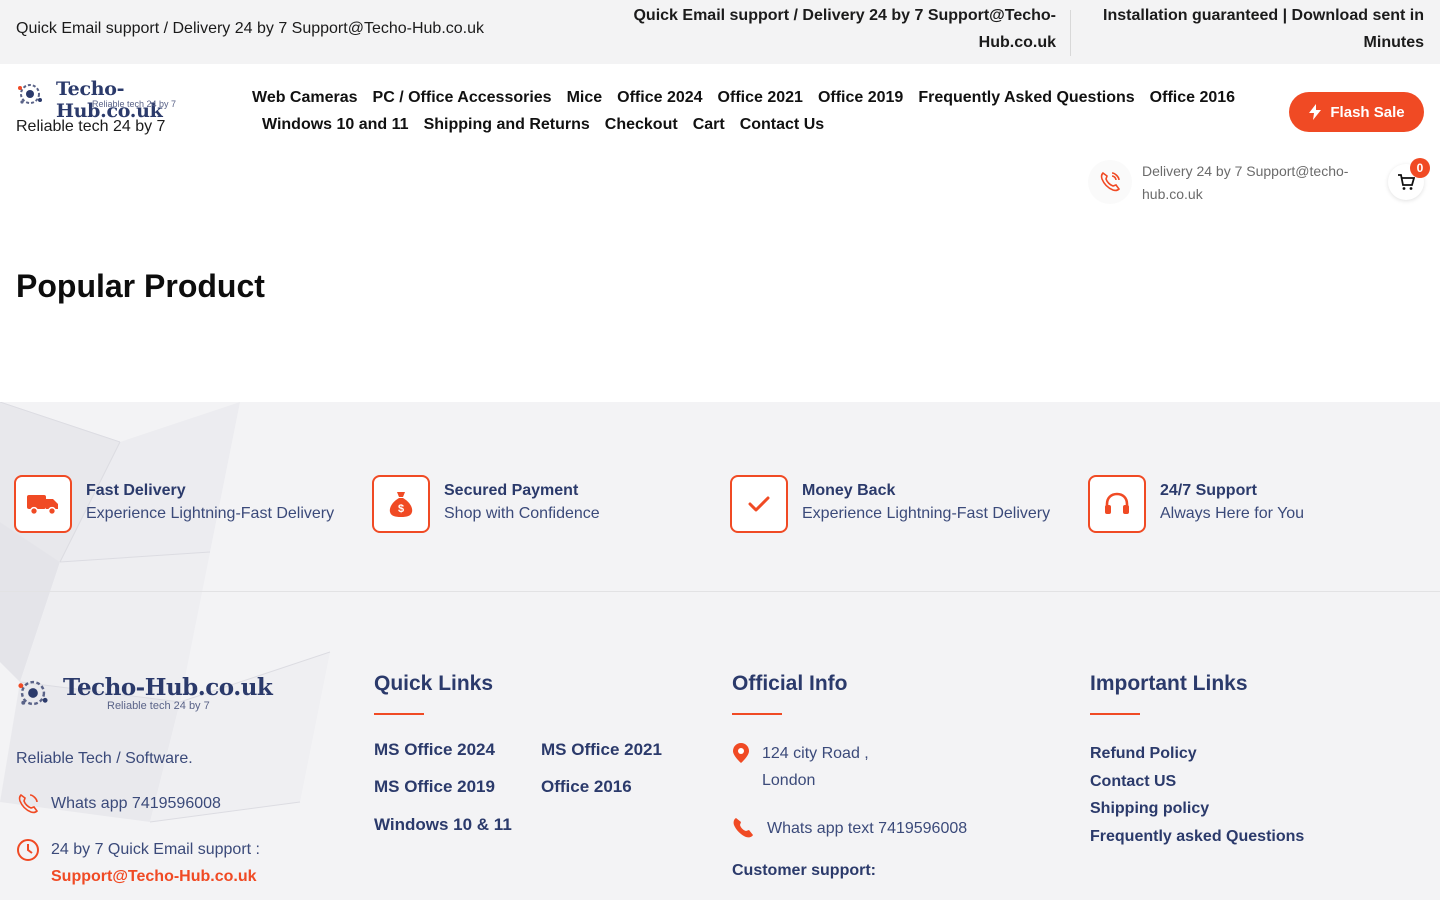 Image resolution: width=1440 pixels, height=900 pixels. Describe the element at coordinates (434, 787) in the screenshot. I see `quick-link-ms-office-2019: MS Office 2019` at that location.